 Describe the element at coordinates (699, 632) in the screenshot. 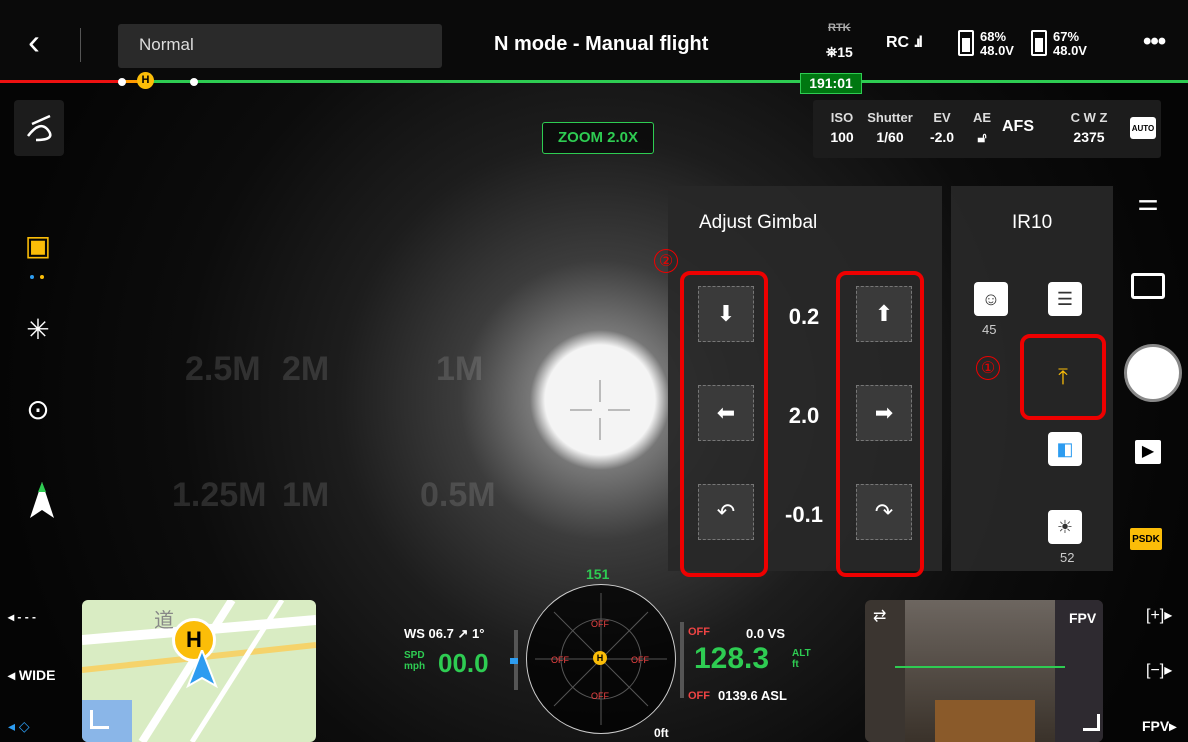

I see `vs-off-label: OFF` at that location.